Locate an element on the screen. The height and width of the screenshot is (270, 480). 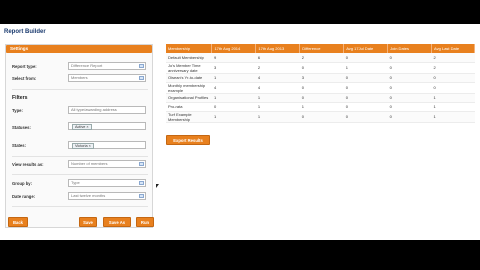
cell: 9 is located at coordinates (233, 58).